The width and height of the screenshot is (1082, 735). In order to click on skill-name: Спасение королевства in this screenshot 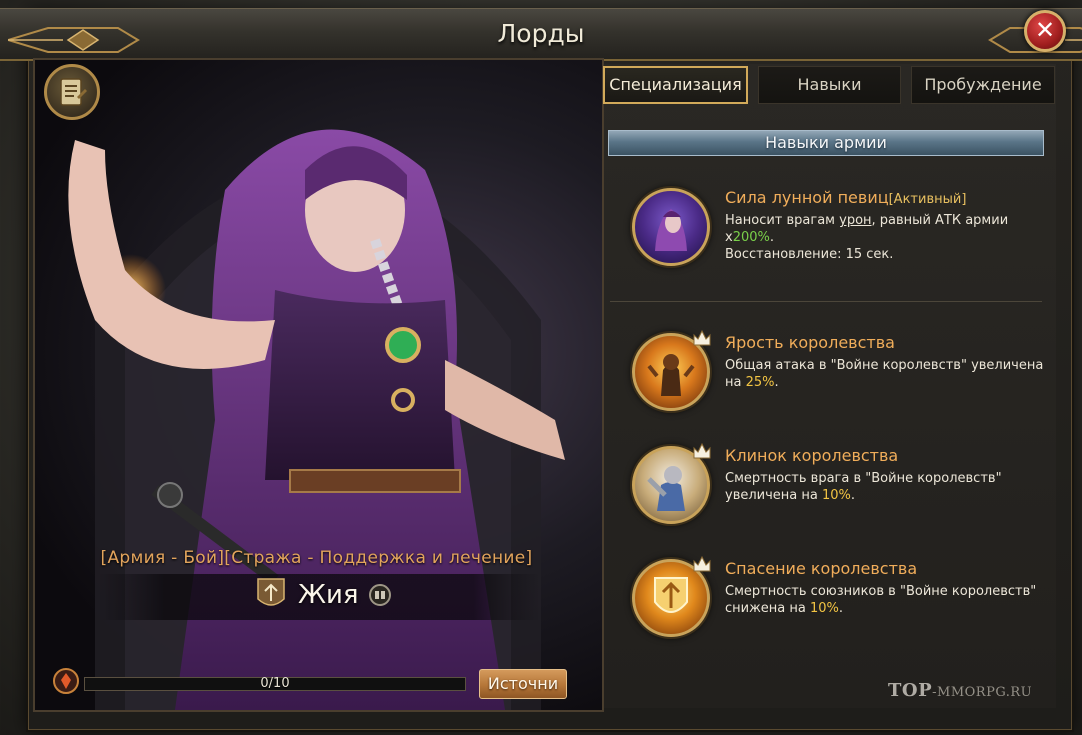, I will do `click(821, 568)`.